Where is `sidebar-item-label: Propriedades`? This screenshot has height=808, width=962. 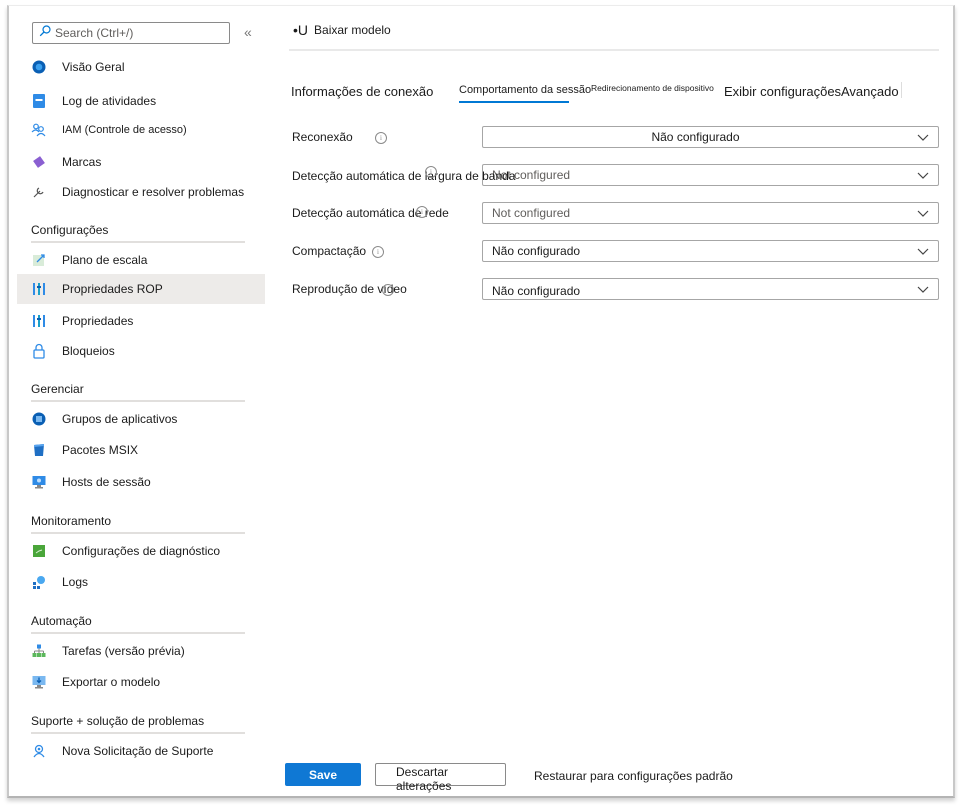 sidebar-item-label: Propriedades is located at coordinates (98, 321).